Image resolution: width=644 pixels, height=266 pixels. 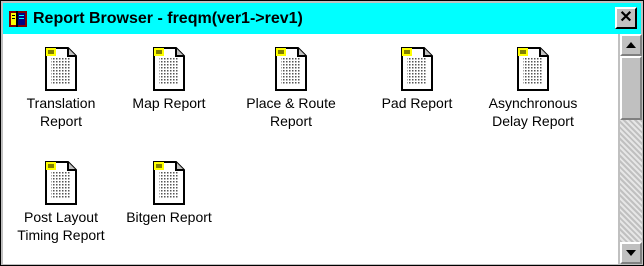 What do you see at coordinates (533, 112) in the screenshot?
I see `report-label: Asynchronous Delay Report` at bounding box center [533, 112].